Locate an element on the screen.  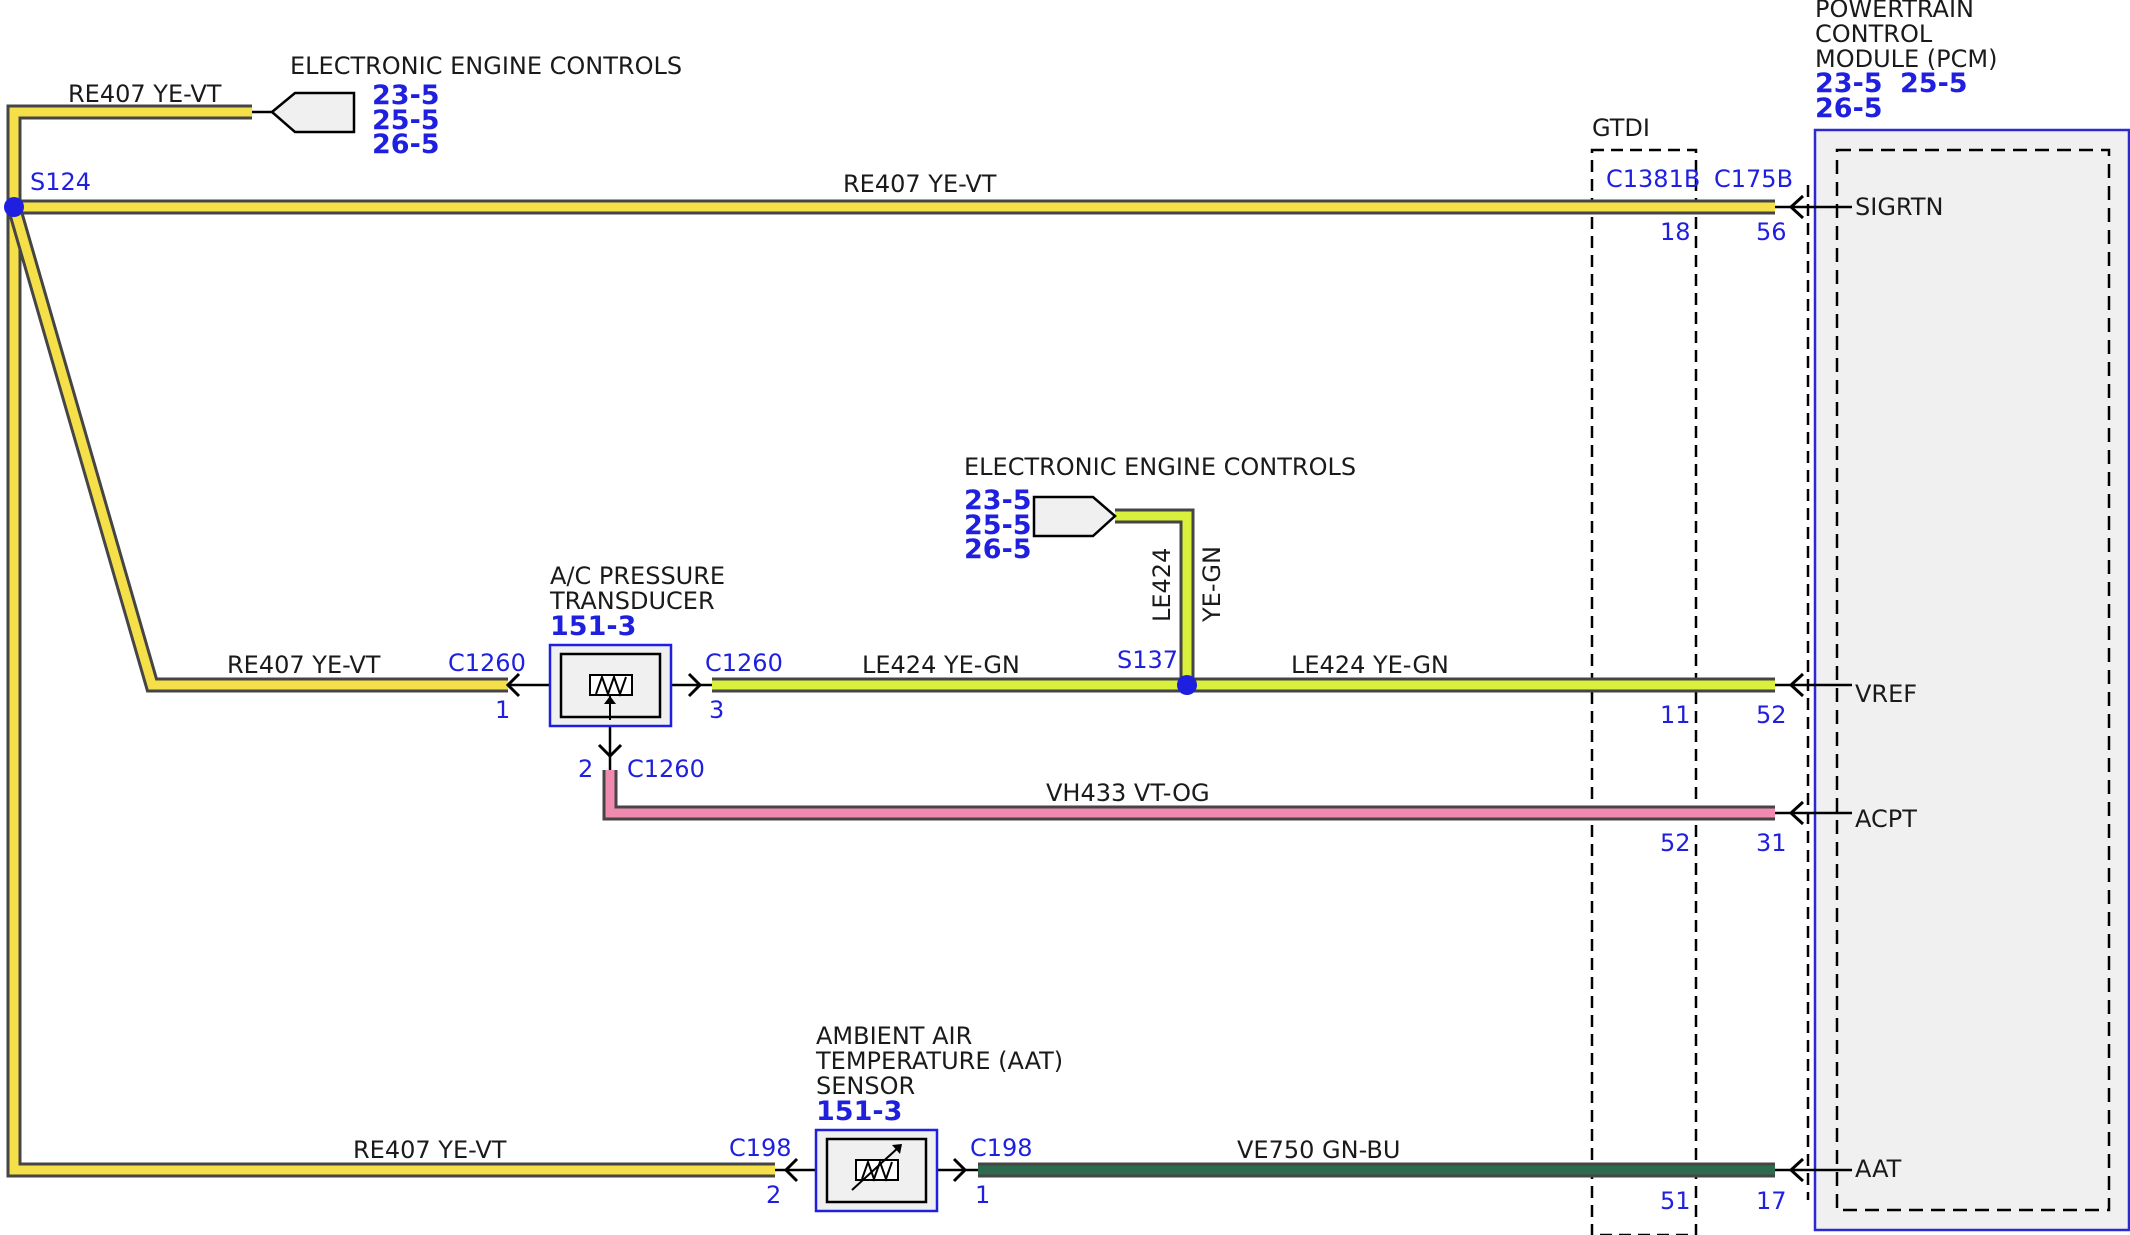
circuit-le424-vertical-color: YE-GN is located at coordinates (1212, 584).